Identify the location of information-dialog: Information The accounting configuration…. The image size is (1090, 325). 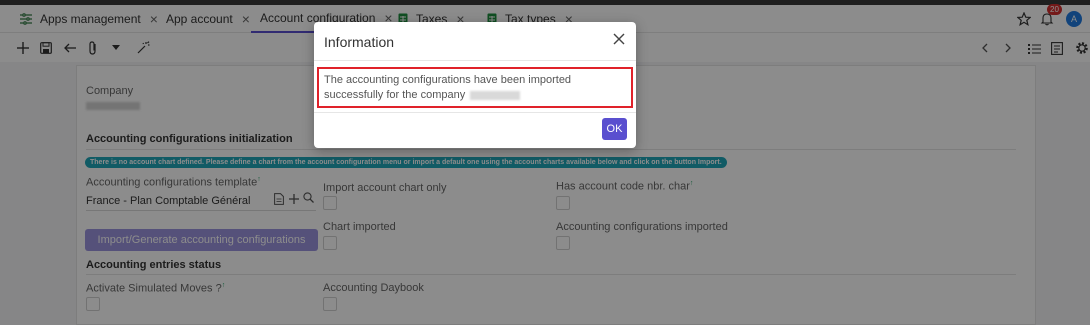
(475, 85).